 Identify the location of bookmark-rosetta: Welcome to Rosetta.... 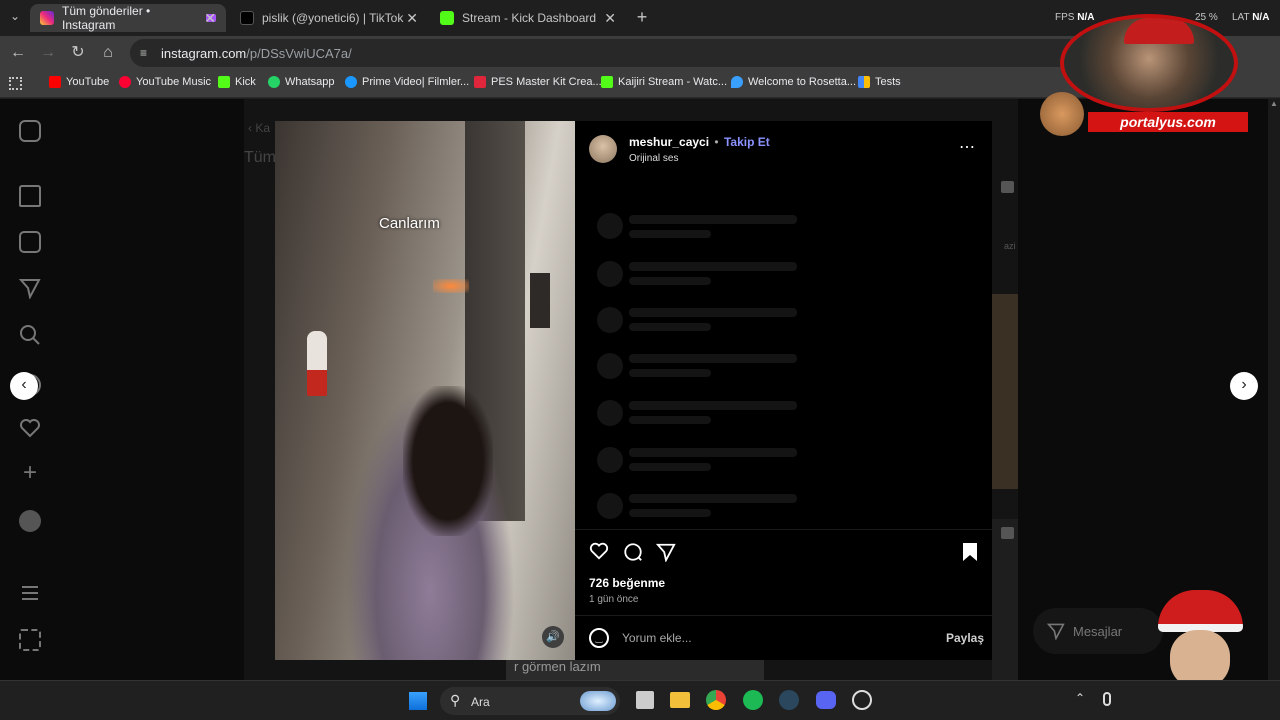
(793, 82).